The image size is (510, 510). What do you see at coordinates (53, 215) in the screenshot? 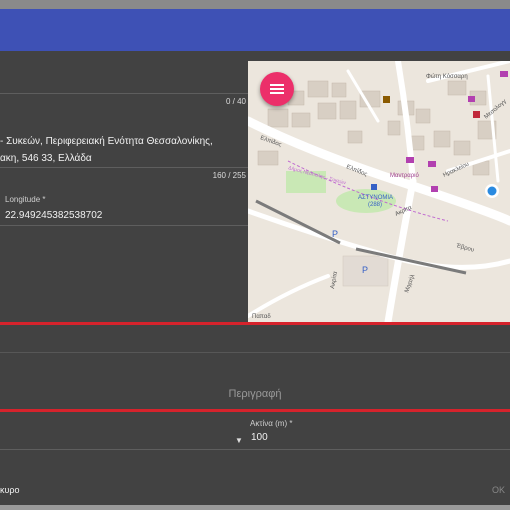
I see `longitude-input: 22.949245382538702` at bounding box center [53, 215].